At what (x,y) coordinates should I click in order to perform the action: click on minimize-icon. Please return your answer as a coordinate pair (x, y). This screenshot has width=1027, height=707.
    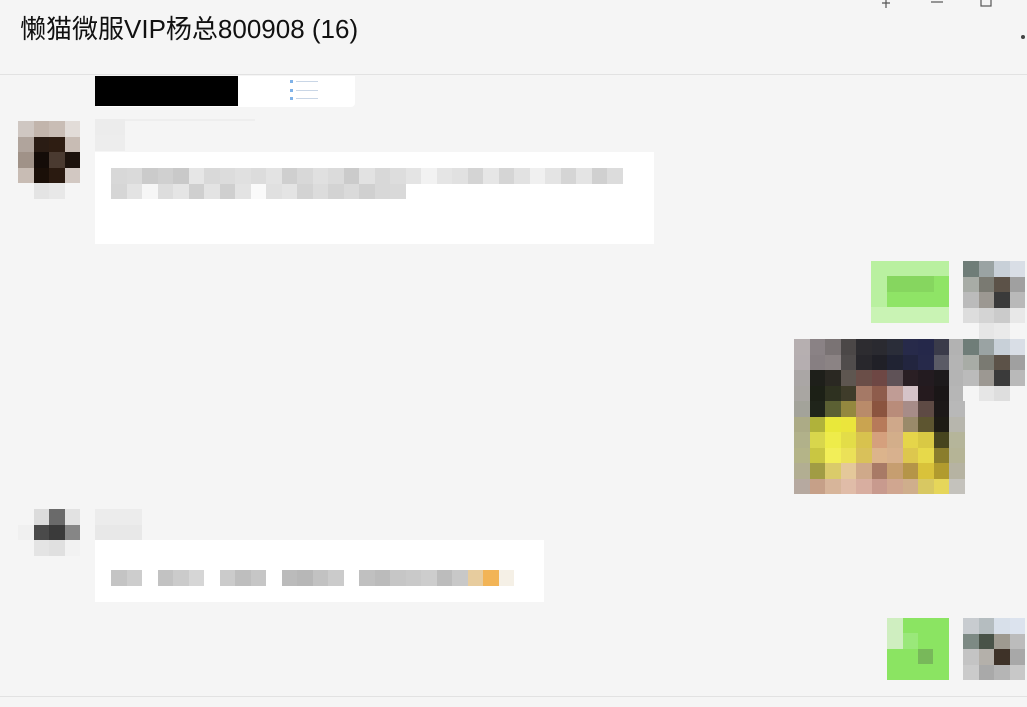
    Looking at the image, I should click on (937, 5).